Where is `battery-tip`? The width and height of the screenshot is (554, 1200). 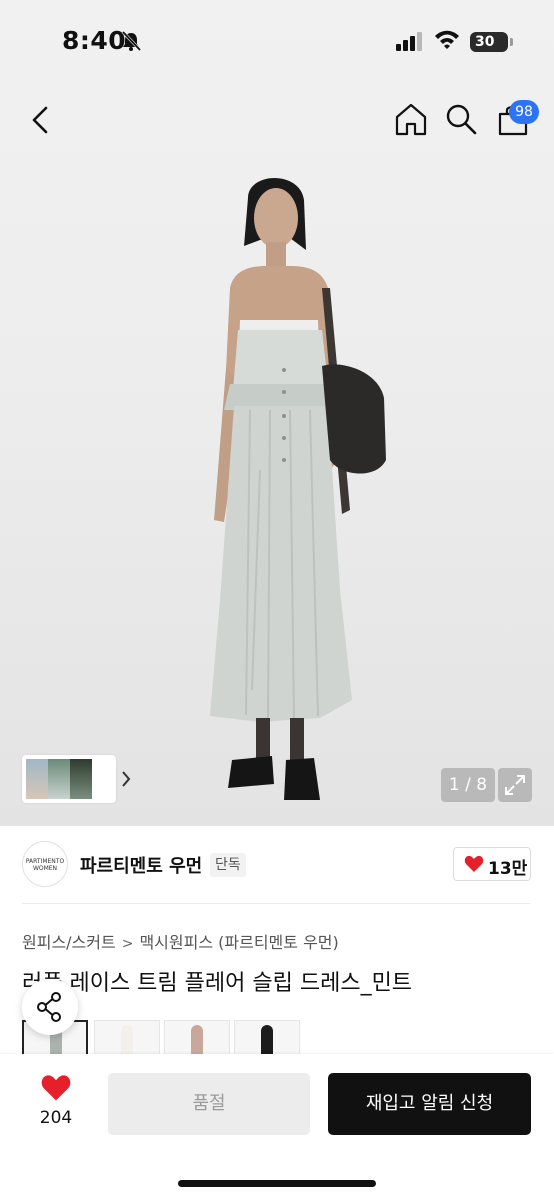
battery-tip is located at coordinates (511, 42).